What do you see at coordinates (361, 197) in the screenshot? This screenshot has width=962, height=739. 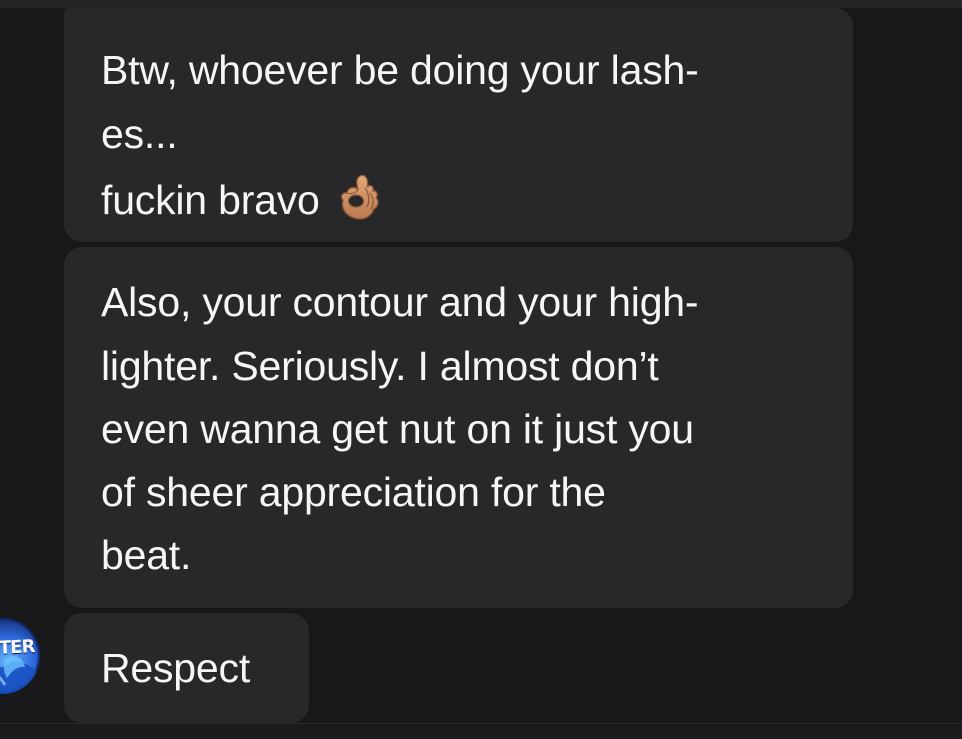 I see `ok-hand-icon` at bounding box center [361, 197].